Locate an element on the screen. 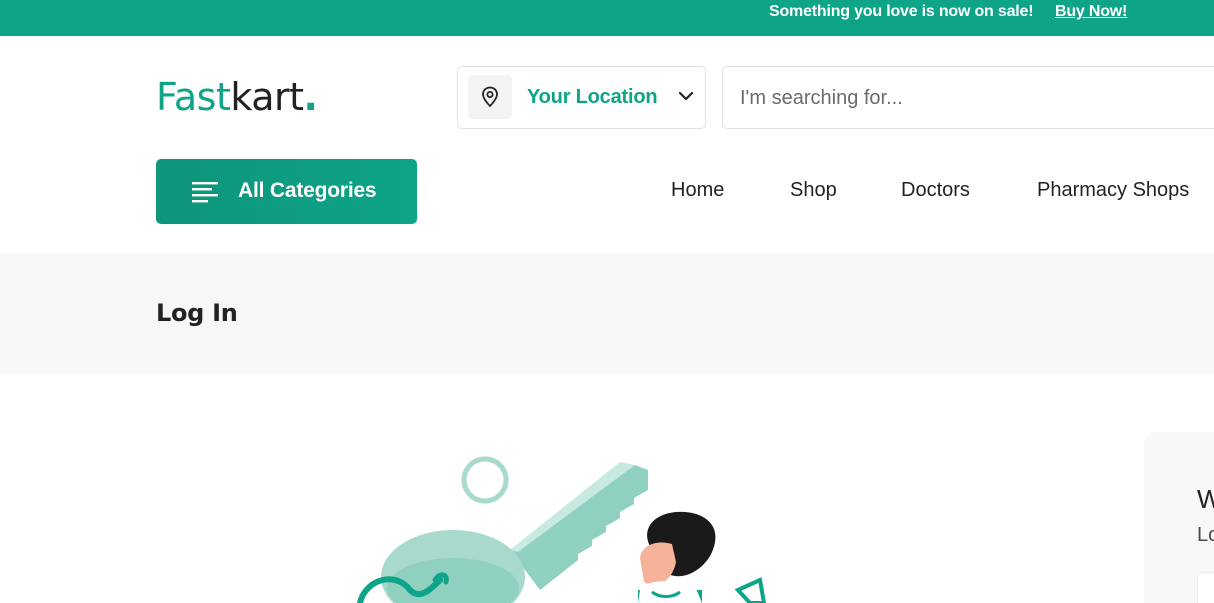  login-form-card: W Lo is located at coordinates (1179, 517).